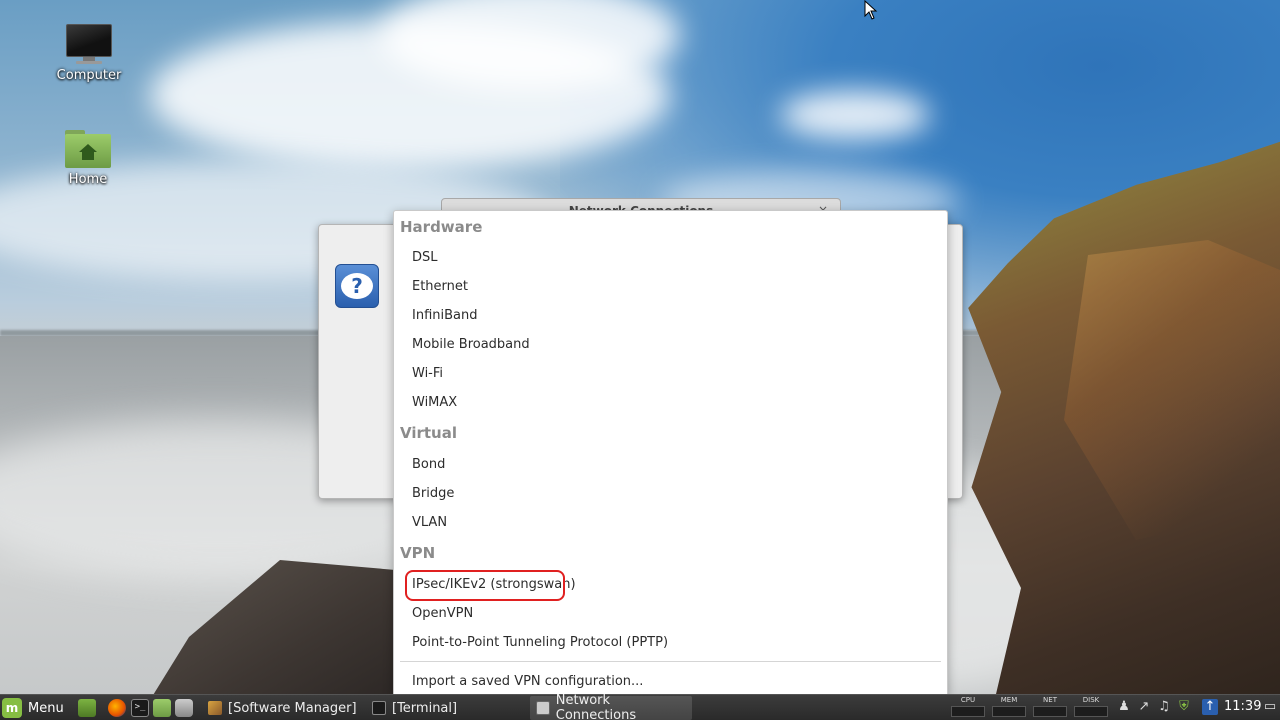 The height and width of the screenshot is (720, 1280). What do you see at coordinates (442, 613) in the screenshot?
I see `menu-item-openvpn: OpenVPN` at bounding box center [442, 613].